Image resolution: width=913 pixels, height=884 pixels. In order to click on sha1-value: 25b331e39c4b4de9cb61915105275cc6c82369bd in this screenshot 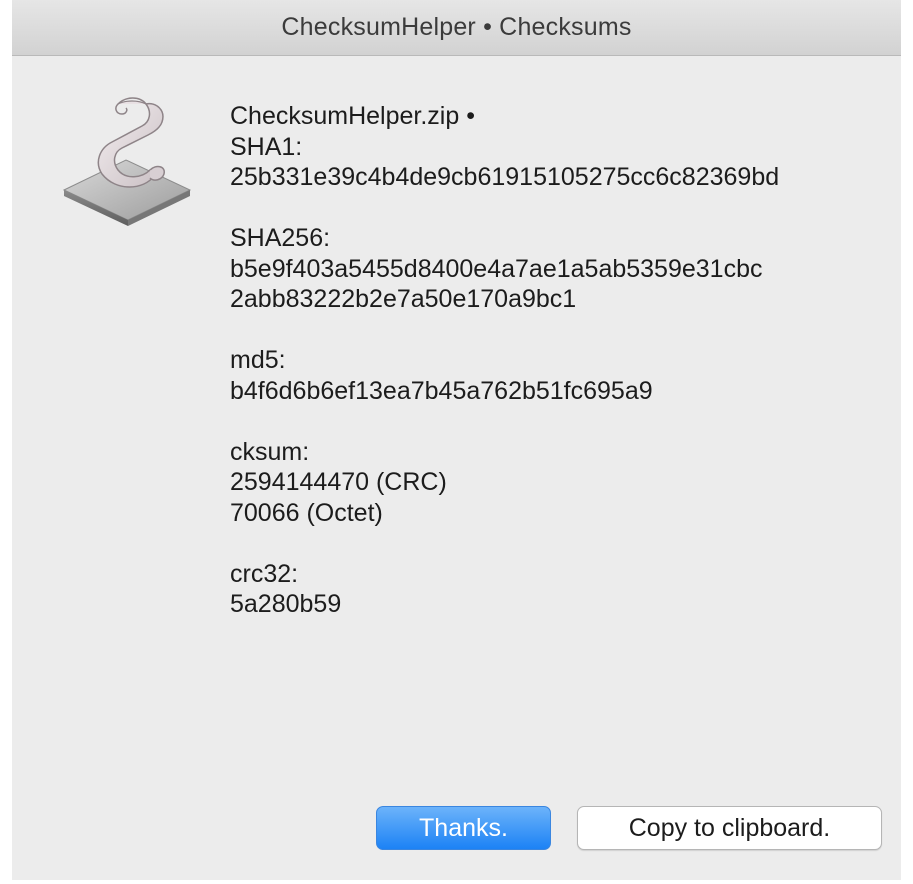, I will do `click(505, 177)`.